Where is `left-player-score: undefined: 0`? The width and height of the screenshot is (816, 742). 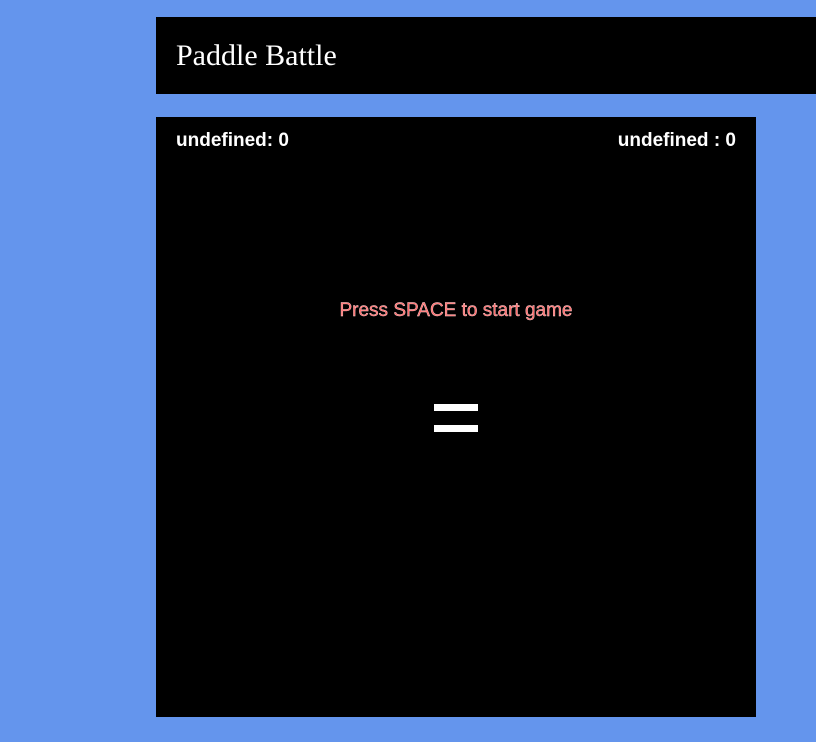
left-player-score: undefined: 0 is located at coordinates (232, 140).